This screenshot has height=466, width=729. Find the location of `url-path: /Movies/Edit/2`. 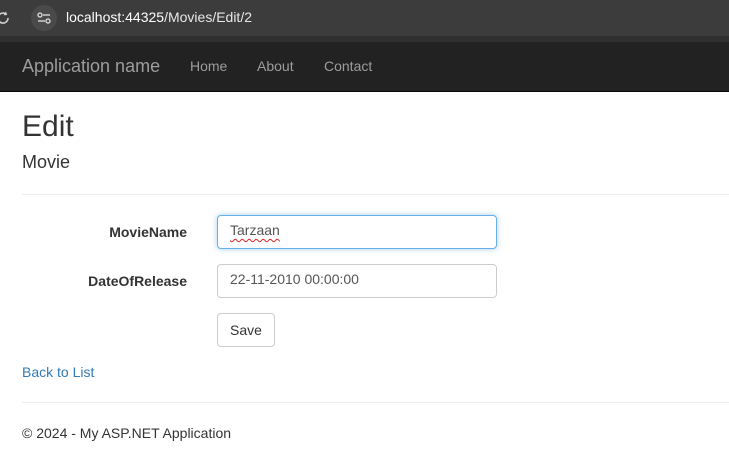

url-path: /Movies/Edit/2 is located at coordinates (208, 17).